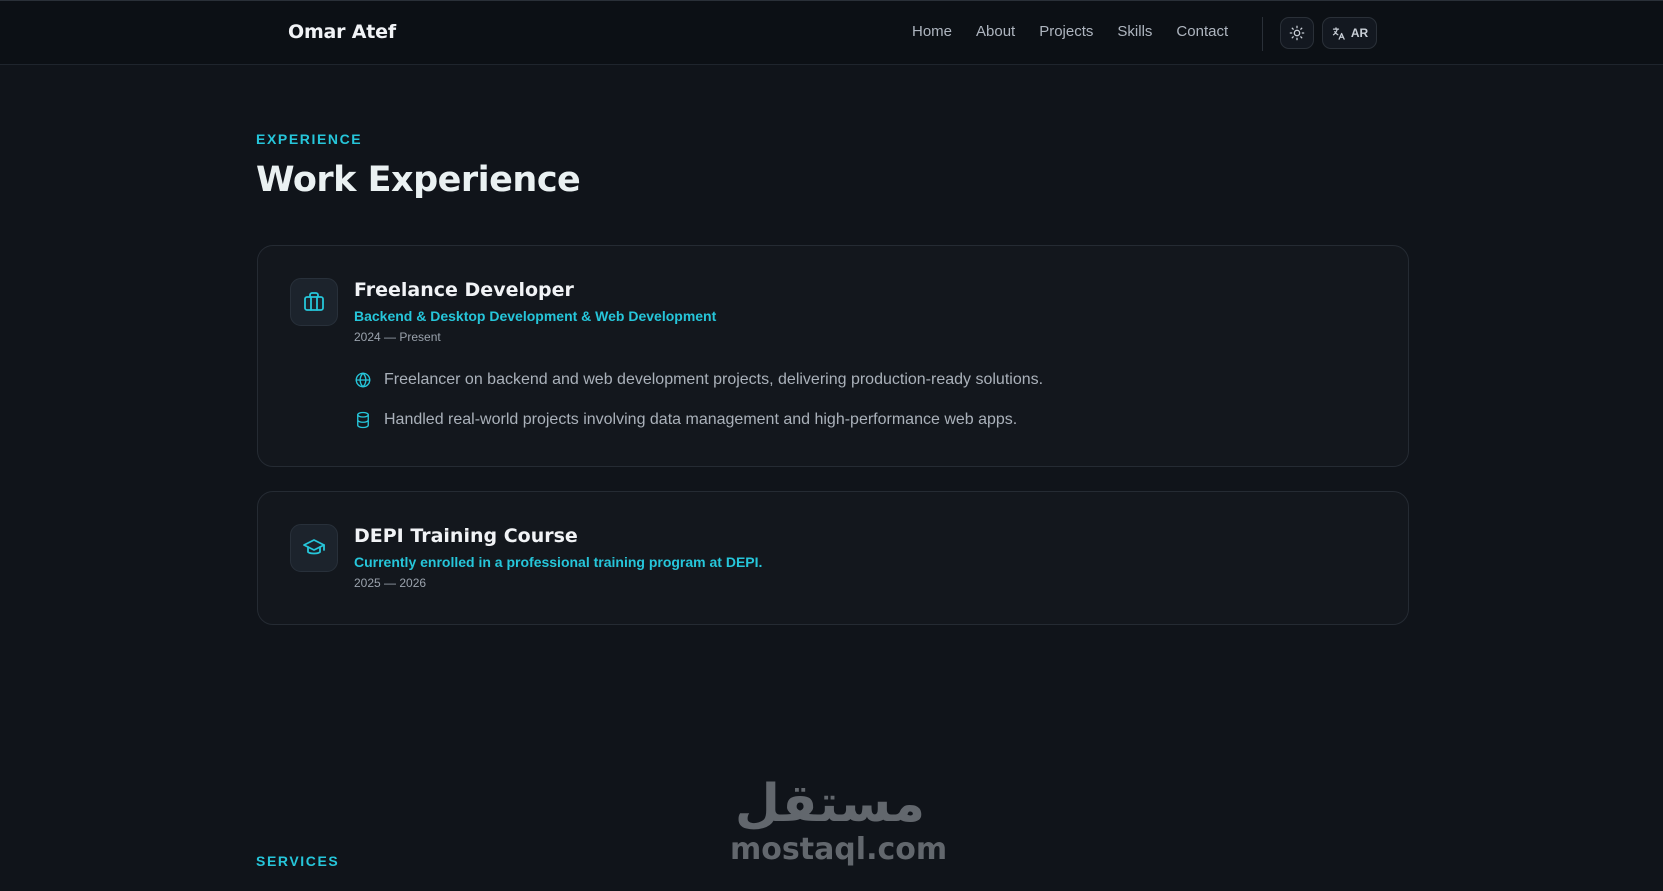 This screenshot has height=891, width=1663. I want to click on language-label: AR, so click(1359, 33).